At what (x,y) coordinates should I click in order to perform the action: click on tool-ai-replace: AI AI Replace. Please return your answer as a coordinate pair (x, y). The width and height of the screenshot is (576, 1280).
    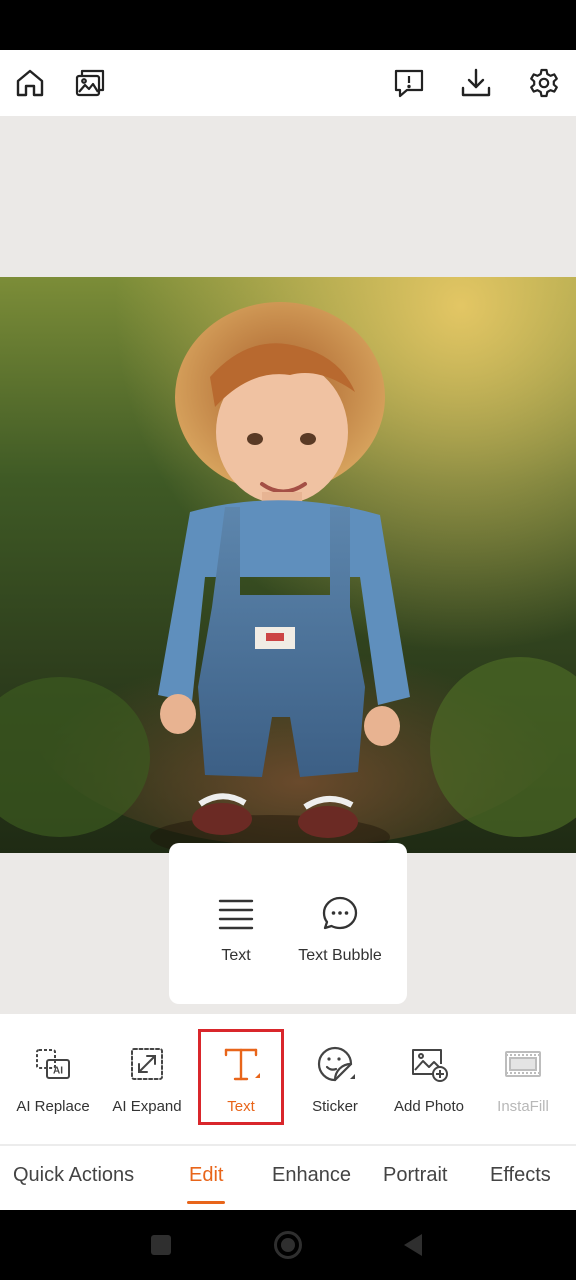
    Looking at the image, I should click on (53, 1079).